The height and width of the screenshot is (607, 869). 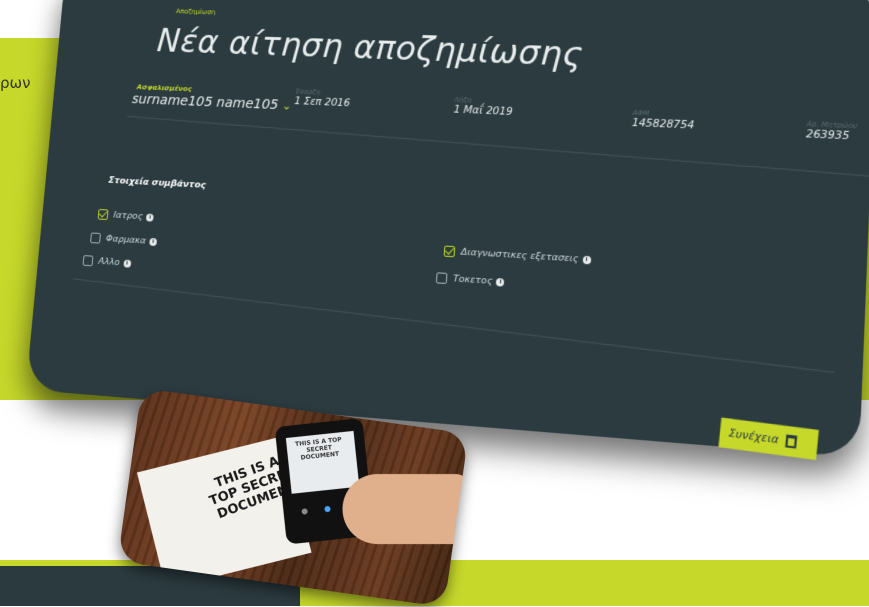 What do you see at coordinates (827, 135) in the screenshot?
I see `meta-registry-value: 263935` at bounding box center [827, 135].